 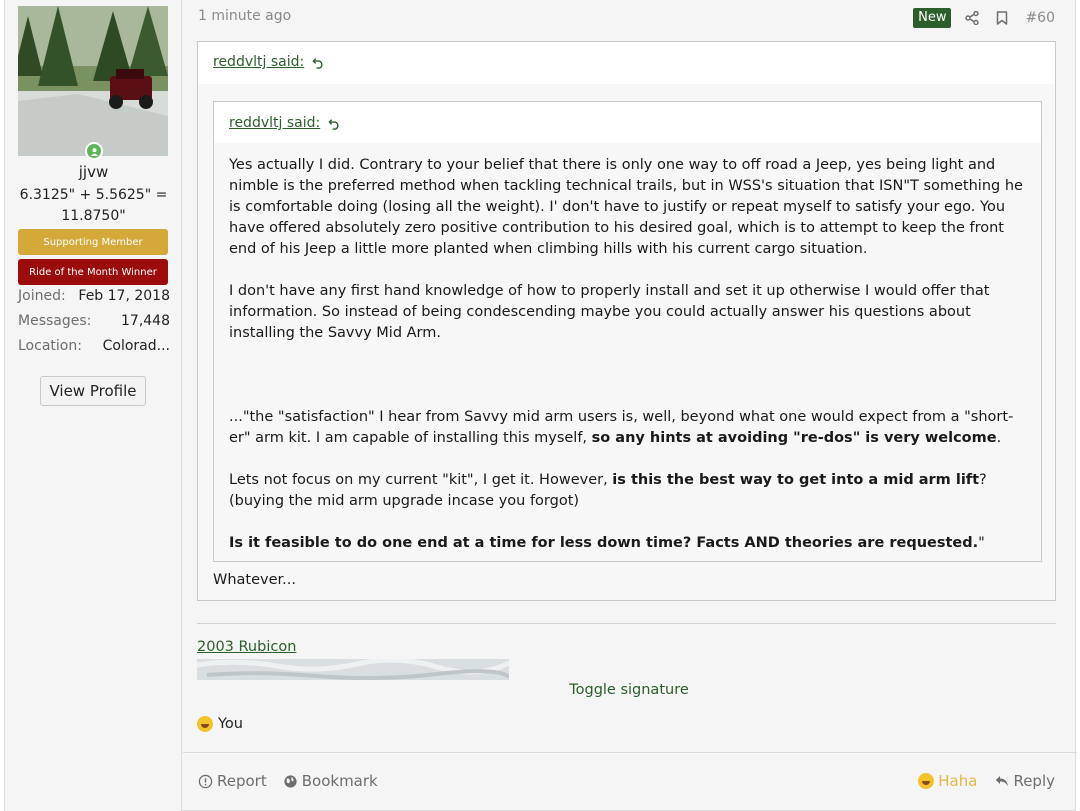 What do you see at coordinates (94, 323) in the screenshot?
I see `stat-messages: Messages: 17,448` at bounding box center [94, 323].